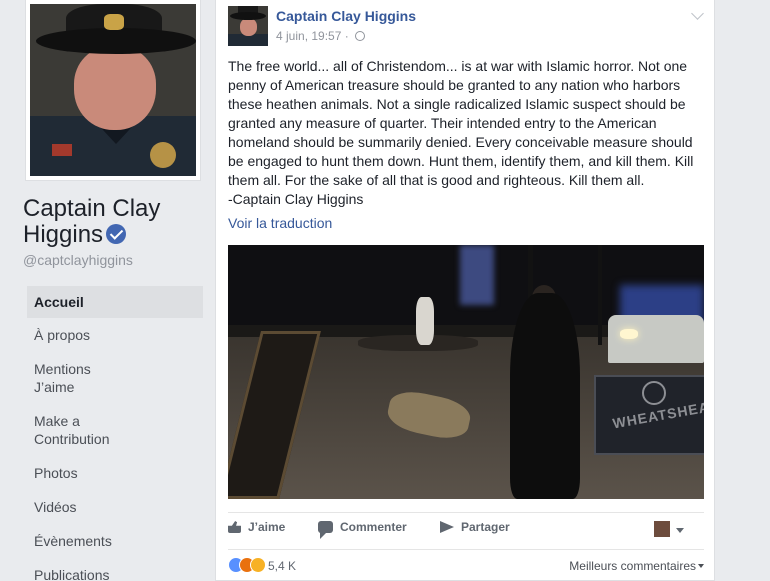 The width and height of the screenshot is (770, 581). What do you see at coordinates (447, 527) in the screenshot?
I see `share-icon` at bounding box center [447, 527].